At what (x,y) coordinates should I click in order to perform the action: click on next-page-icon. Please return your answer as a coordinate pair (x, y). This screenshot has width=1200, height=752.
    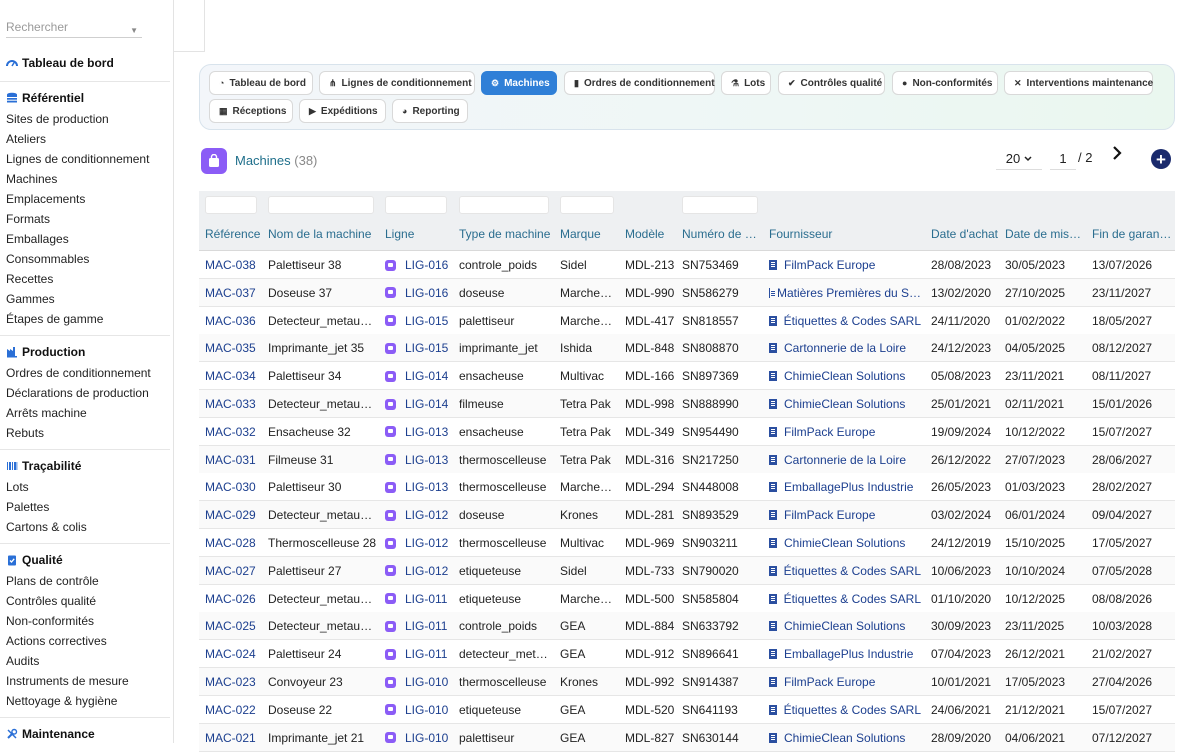
    Looking at the image, I should click on (1117, 155).